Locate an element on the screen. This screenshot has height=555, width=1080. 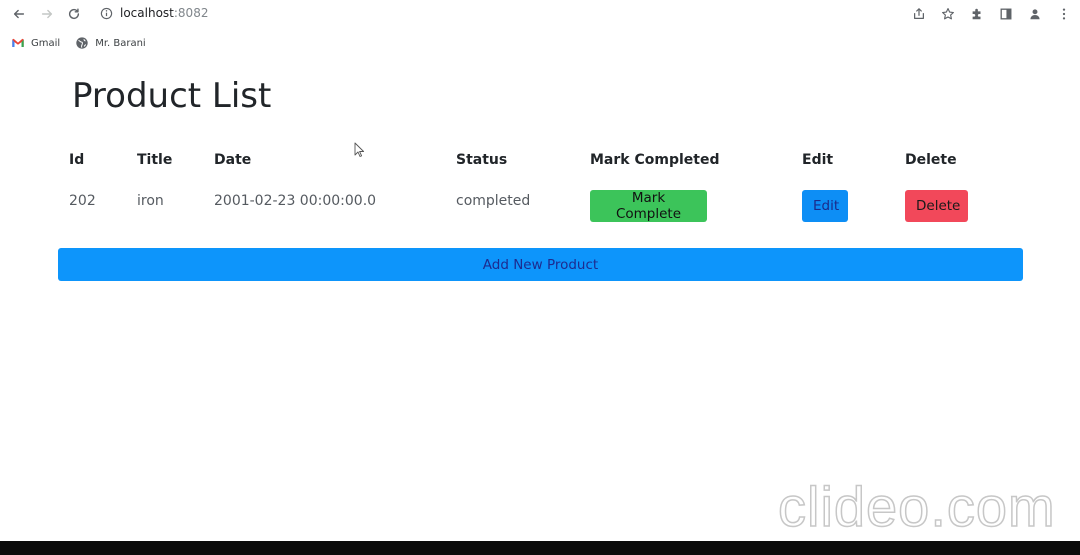
gmail-icon is located at coordinates (18, 43).